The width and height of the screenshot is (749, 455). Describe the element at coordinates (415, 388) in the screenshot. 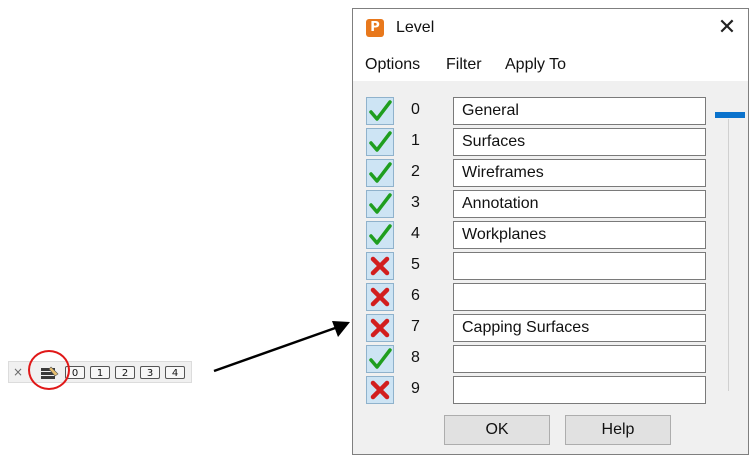

I see `level-number: 9` at that location.